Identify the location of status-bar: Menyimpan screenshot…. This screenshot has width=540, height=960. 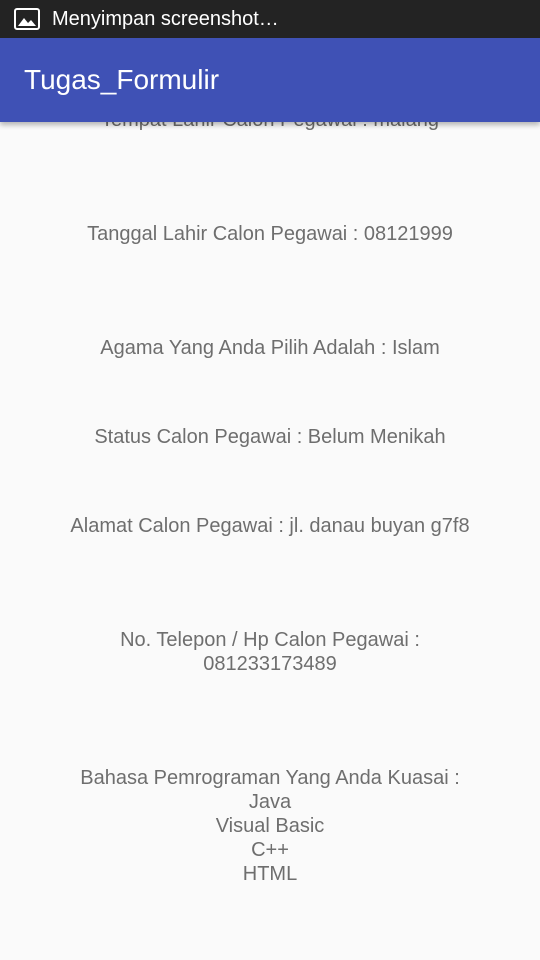
(270, 19).